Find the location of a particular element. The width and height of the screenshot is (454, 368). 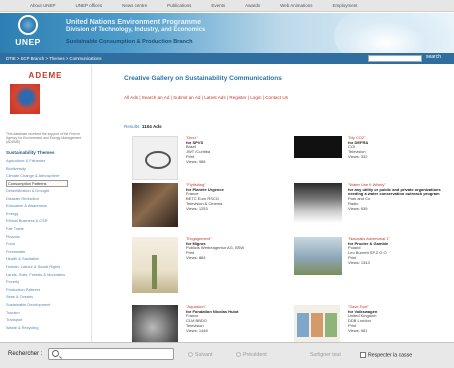

theme-item: Human, Labour & Social Rights is located at coordinates (45, 267).